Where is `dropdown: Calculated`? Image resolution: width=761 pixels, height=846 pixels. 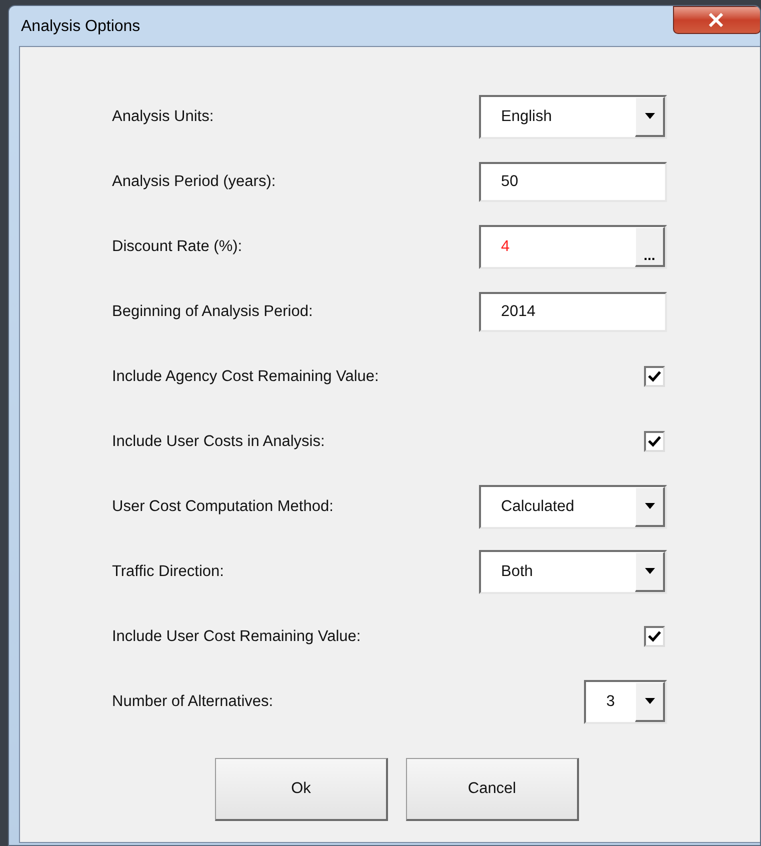
dropdown: Calculated is located at coordinates (573, 506).